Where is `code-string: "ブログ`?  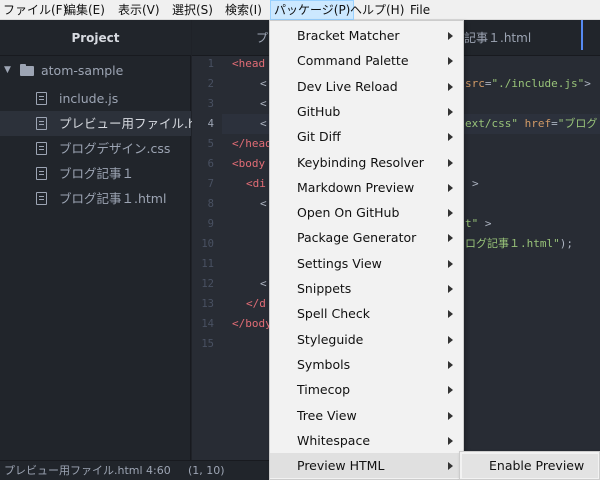 code-string: "ブログ is located at coordinates (577, 123).